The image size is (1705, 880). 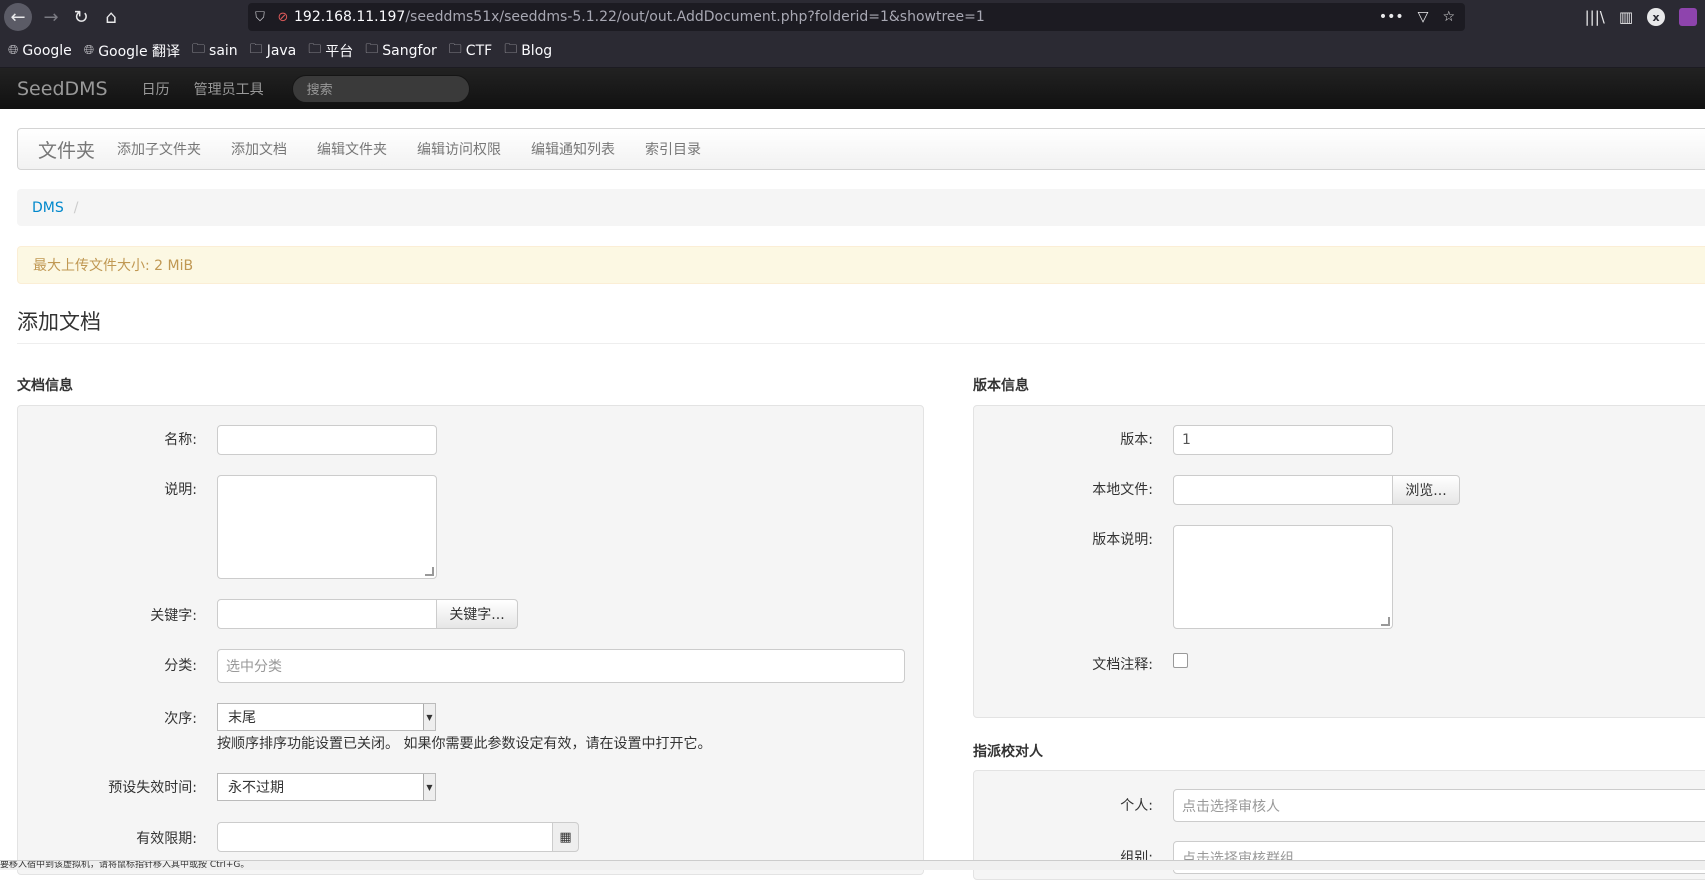 What do you see at coordinates (350, 17) in the screenshot?
I see `url-host: 192.168.11.197` at bounding box center [350, 17].